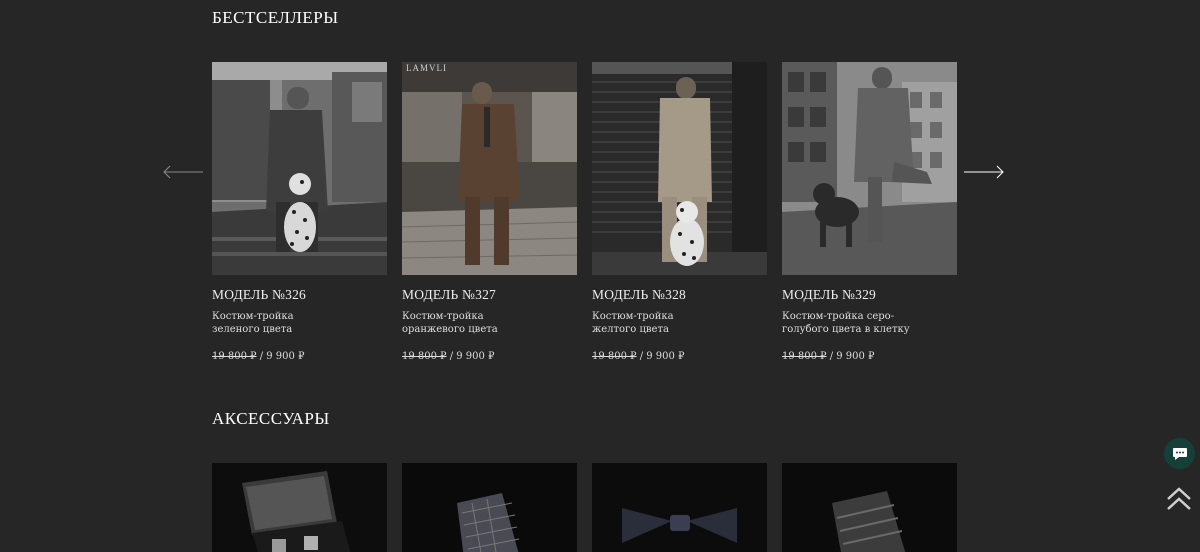  What do you see at coordinates (679, 295) in the screenshot?
I see `product-model: МОДЕЛЬ №328` at bounding box center [679, 295].